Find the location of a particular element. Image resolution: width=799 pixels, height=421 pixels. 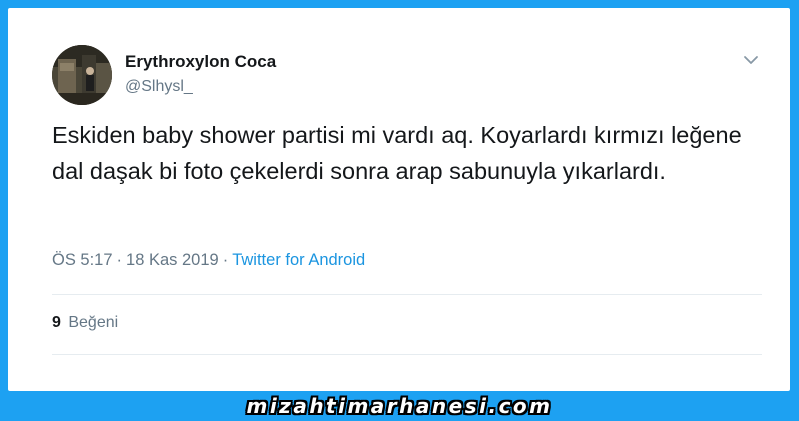

tweet-date: 18 Kas 2019 is located at coordinates (172, 260).